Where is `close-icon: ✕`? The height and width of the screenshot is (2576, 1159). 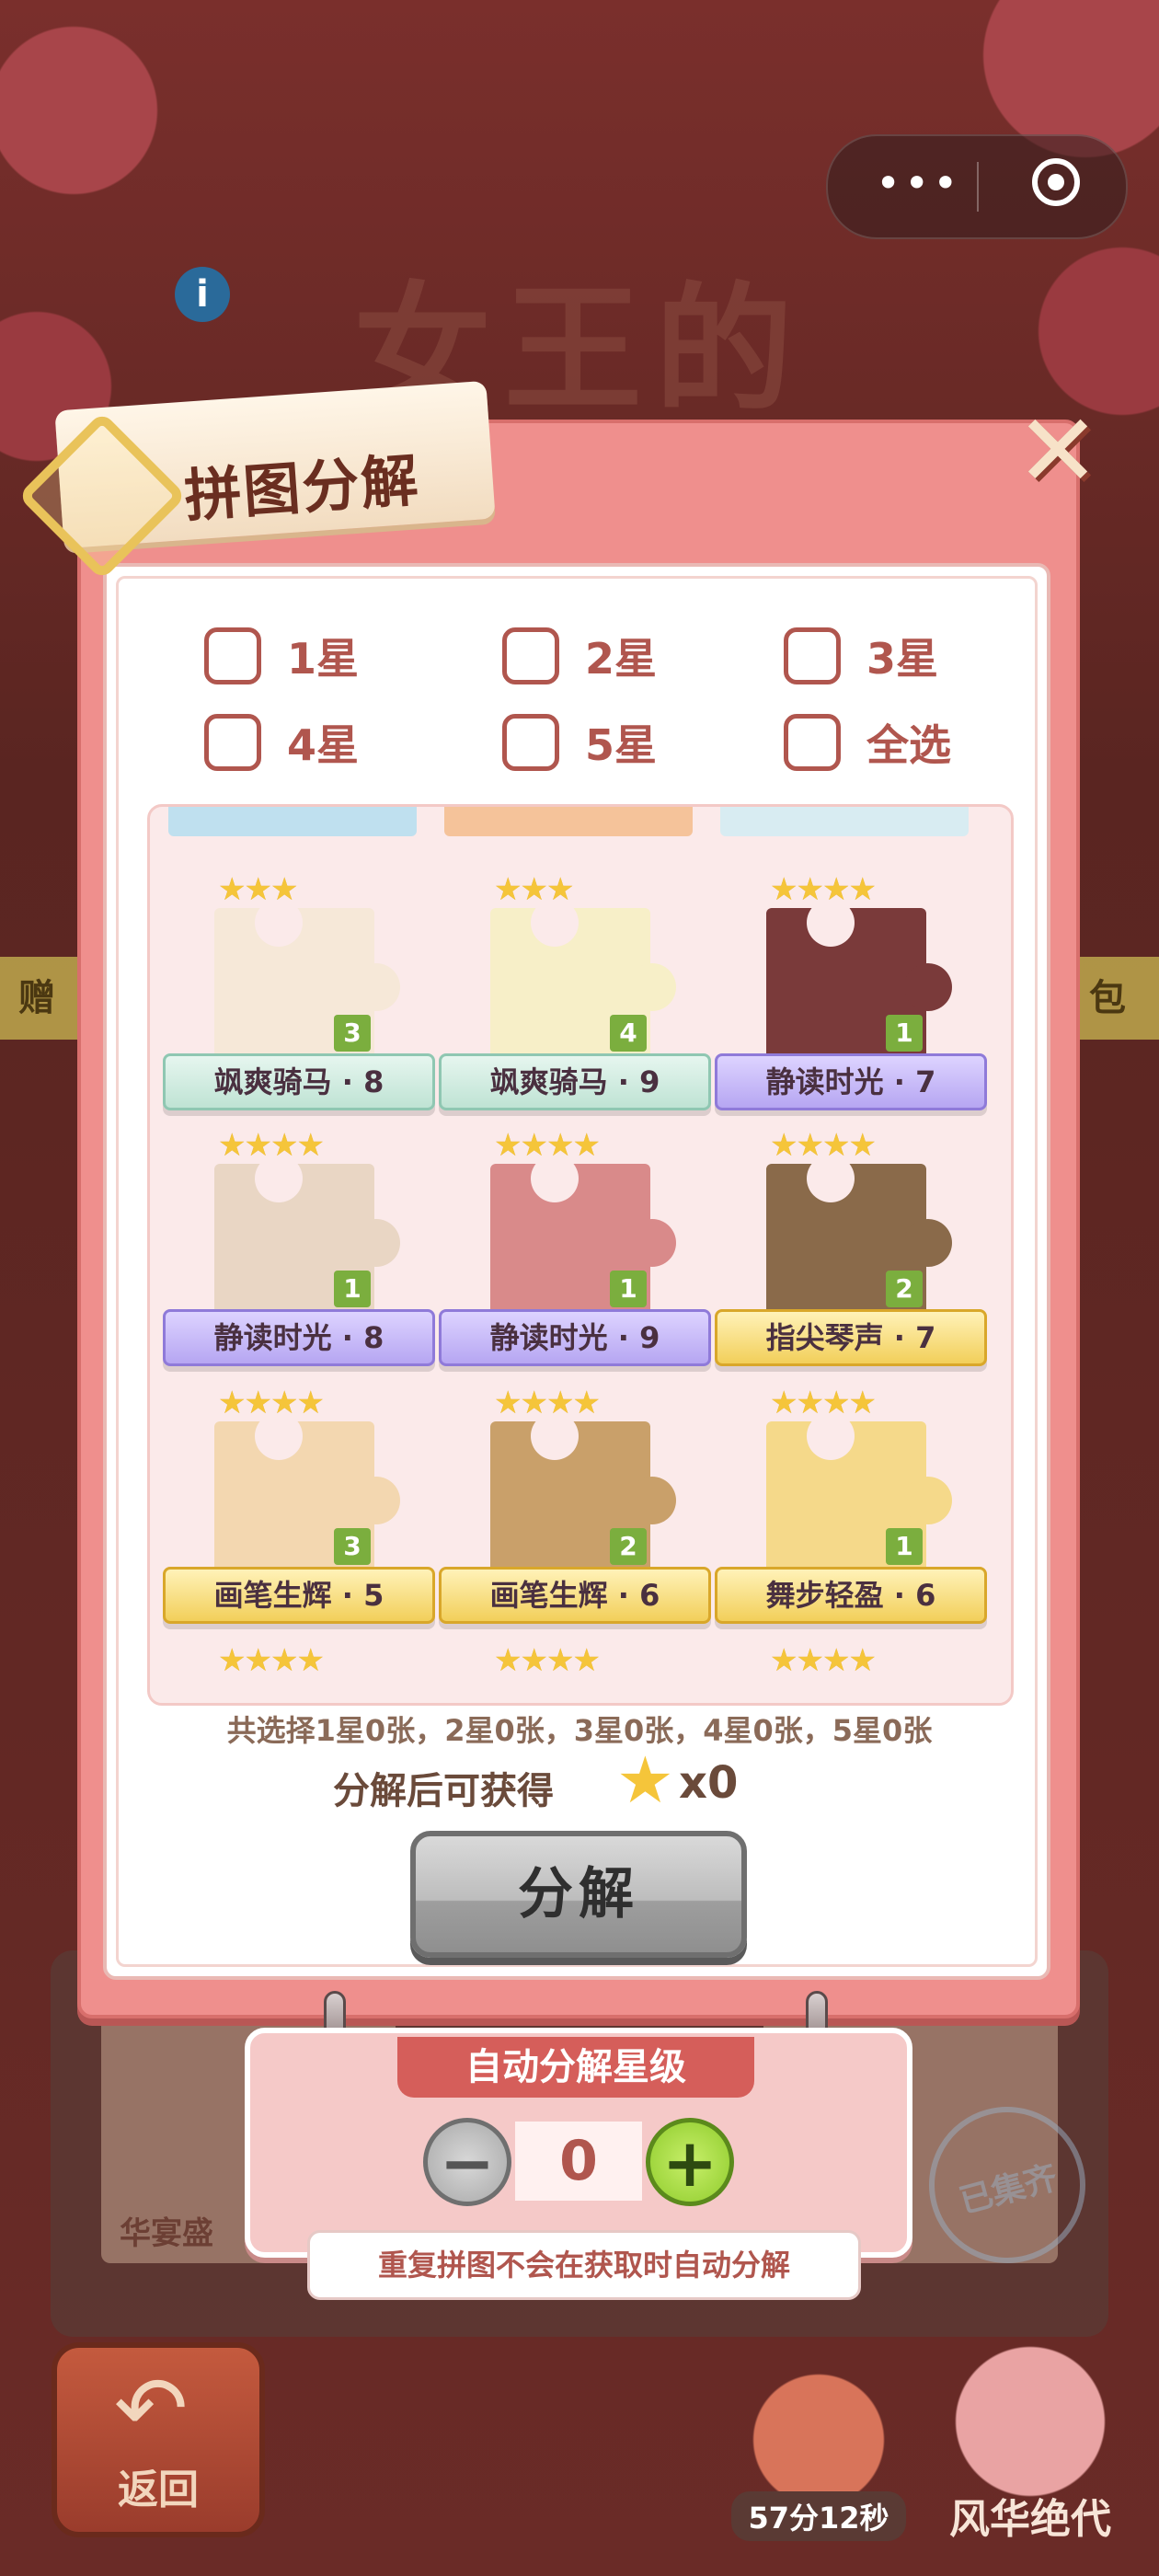 close-icon: ✕ is located at coordinates (1058, 450).